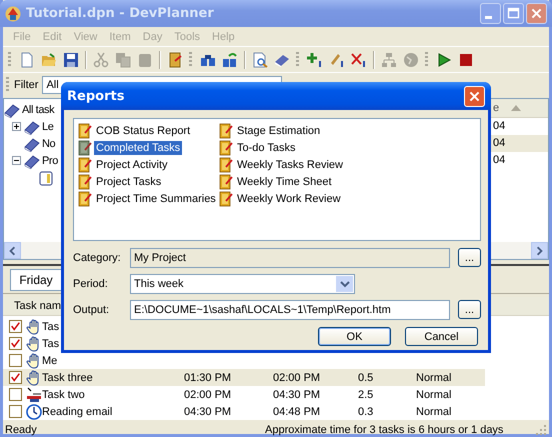 Image resolution: width=552 pixels, height=437 pixels. Describe the element at coordinates (296, 378) in the screenshot. I see `end-time: 02:00 PM` at that location.